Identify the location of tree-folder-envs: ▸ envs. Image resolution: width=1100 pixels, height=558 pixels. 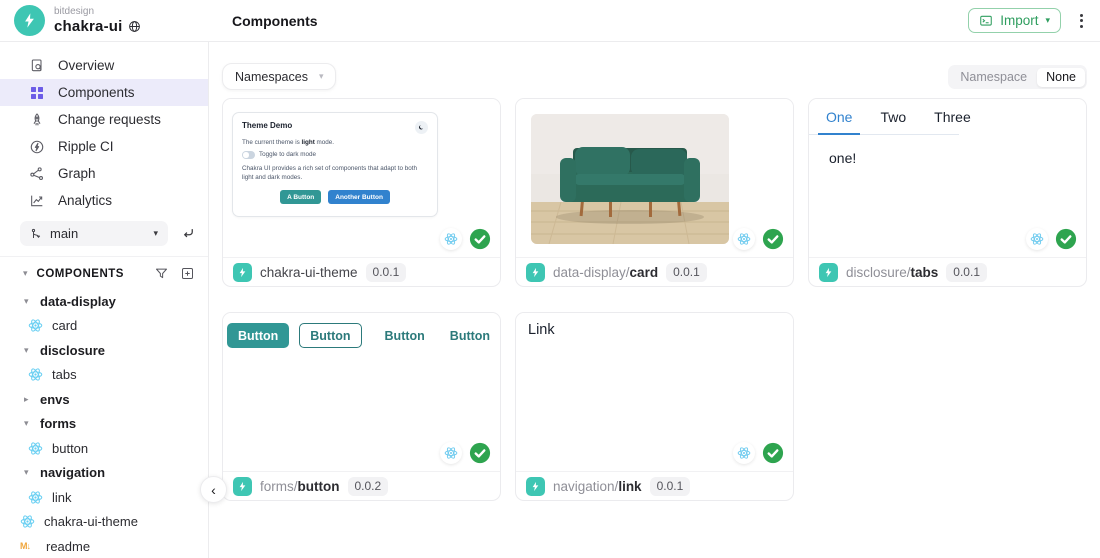
(104, 399).